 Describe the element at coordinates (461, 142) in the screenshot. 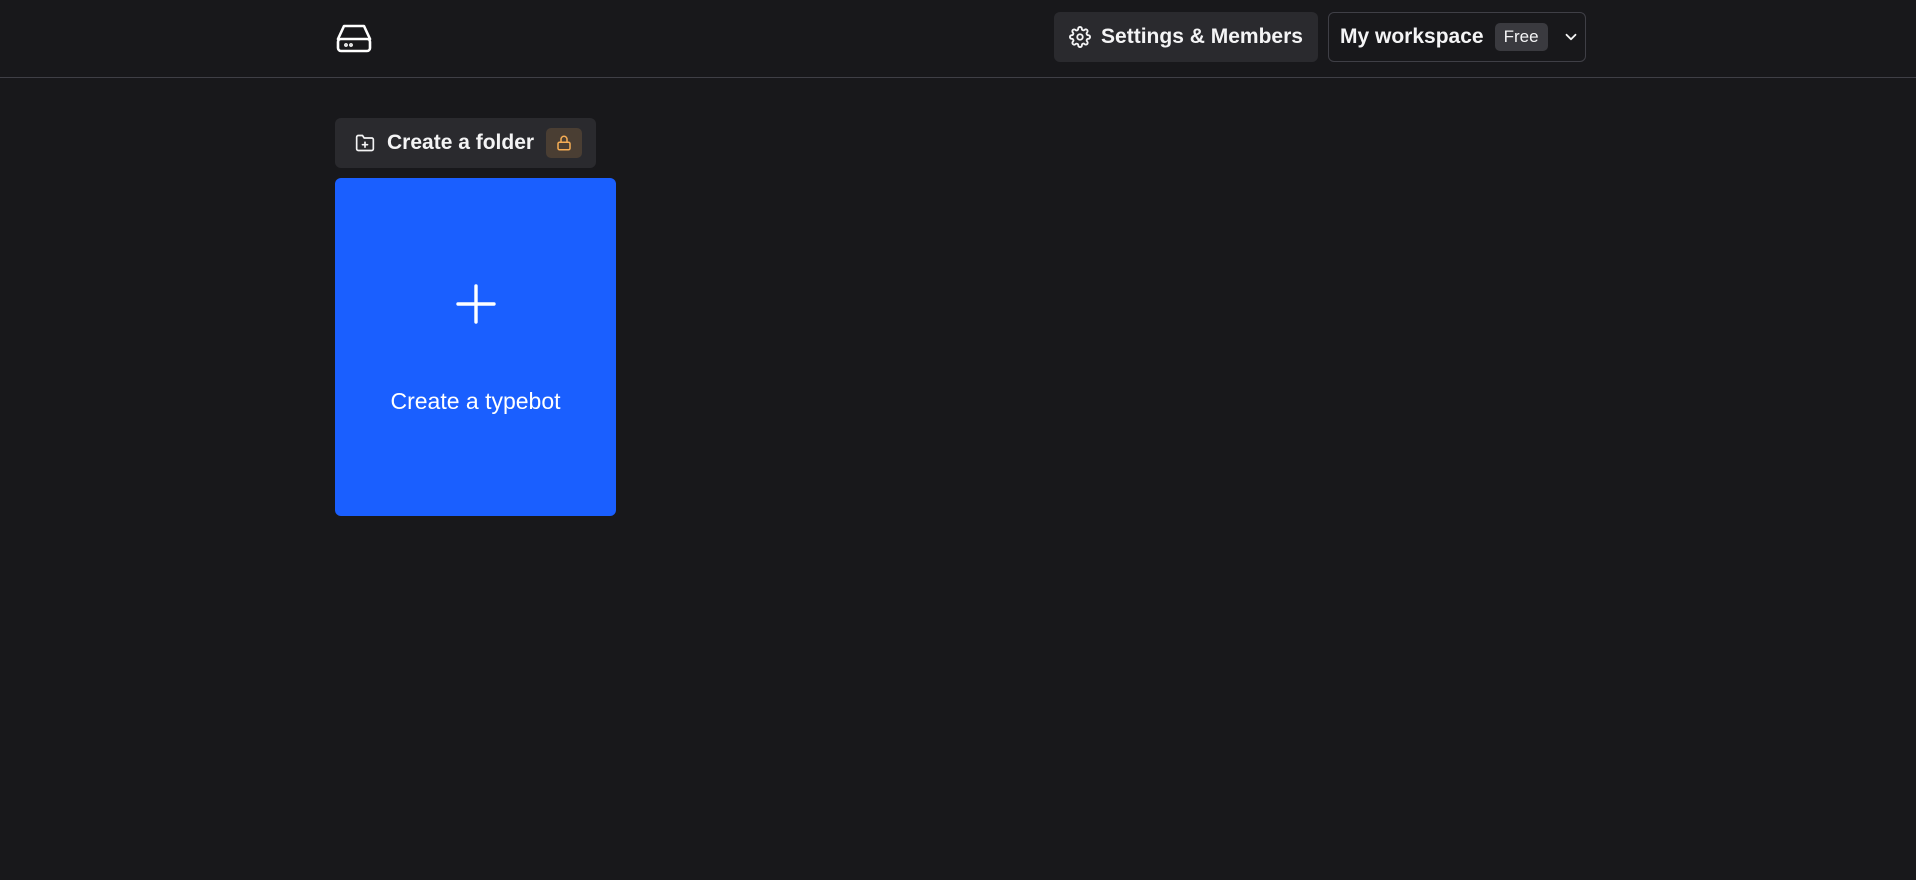

I see `create-folder-label: Create a folder` at that location.